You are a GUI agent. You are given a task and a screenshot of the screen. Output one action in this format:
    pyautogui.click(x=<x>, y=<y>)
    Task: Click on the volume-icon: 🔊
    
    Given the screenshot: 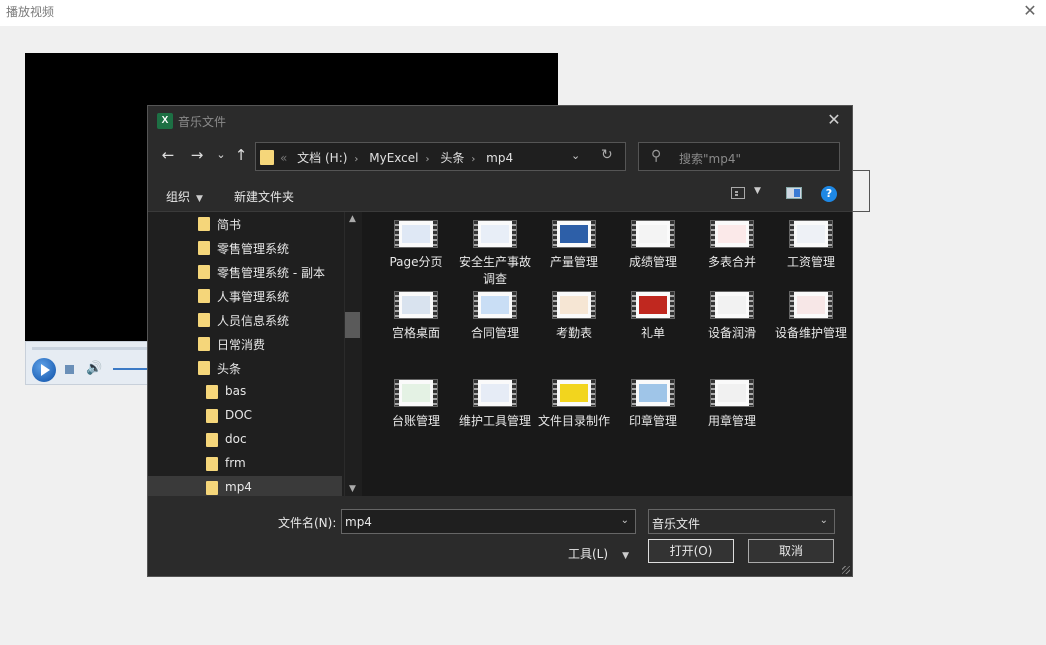 What is the action you would take?
    pyautogui.click(x=94, y=368)
    